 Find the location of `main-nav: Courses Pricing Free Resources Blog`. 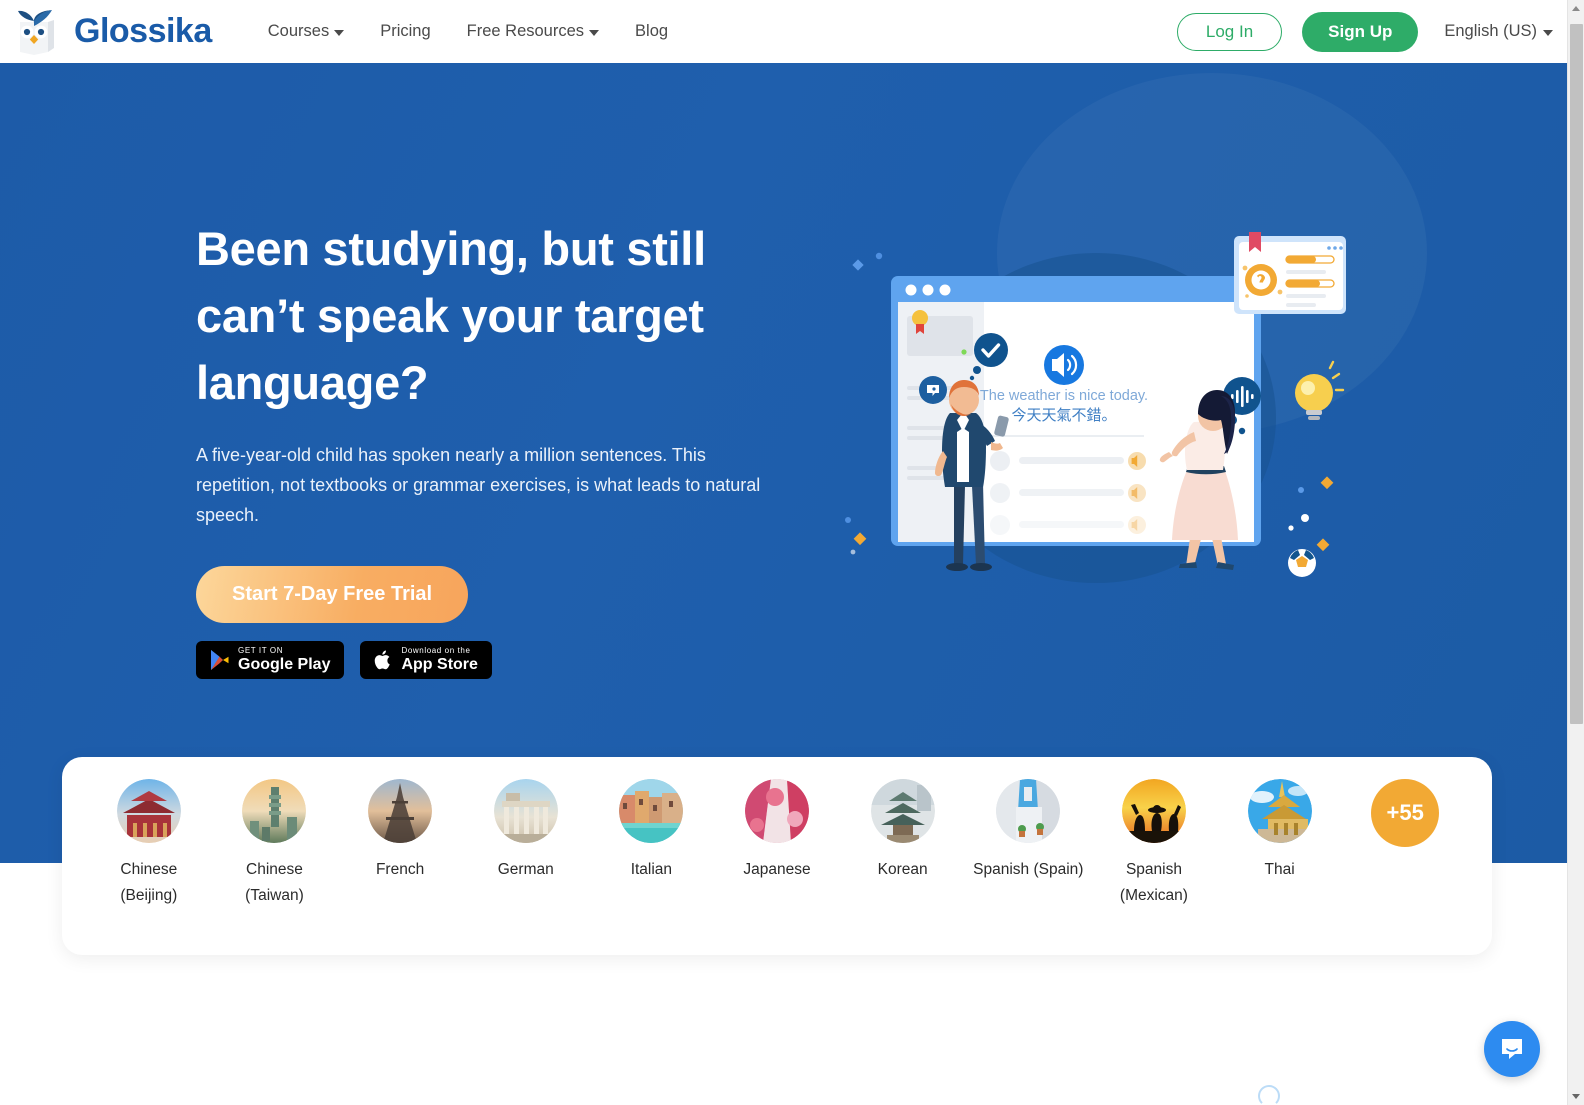

main-nav: Courses Pricing Free Resources Blog is located at coordinates (468, 31).